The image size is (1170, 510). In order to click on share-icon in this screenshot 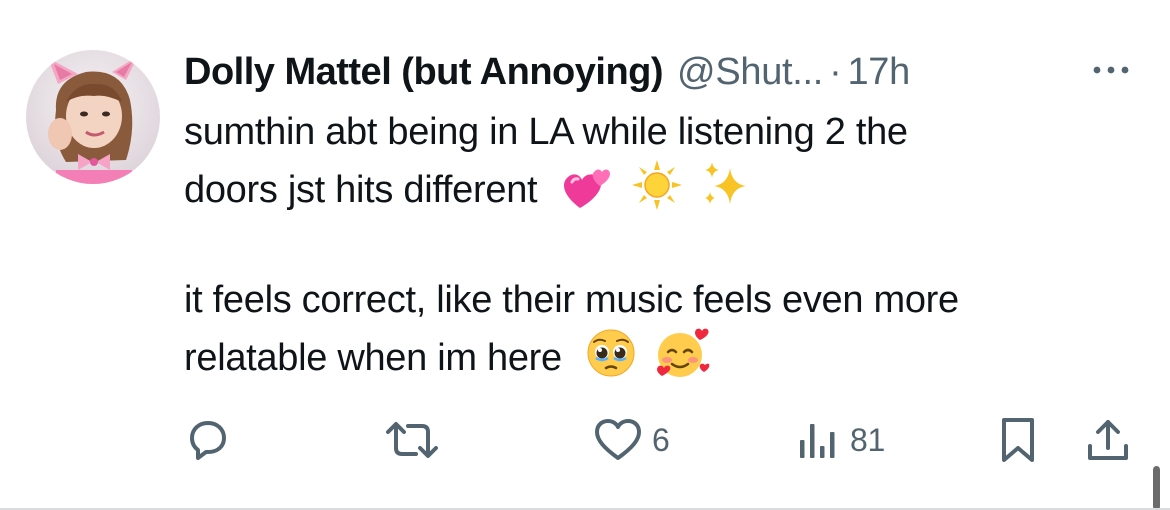, I will do `click(1108, 440)`.